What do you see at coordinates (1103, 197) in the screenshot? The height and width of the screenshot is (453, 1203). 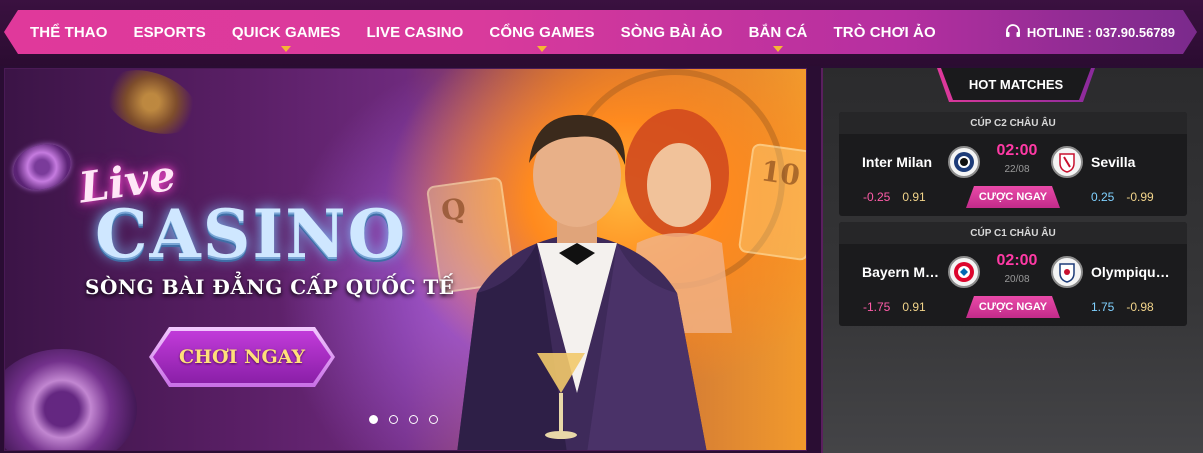 I see `away-handicap: 0.25` at bounding box center [1103, 197].